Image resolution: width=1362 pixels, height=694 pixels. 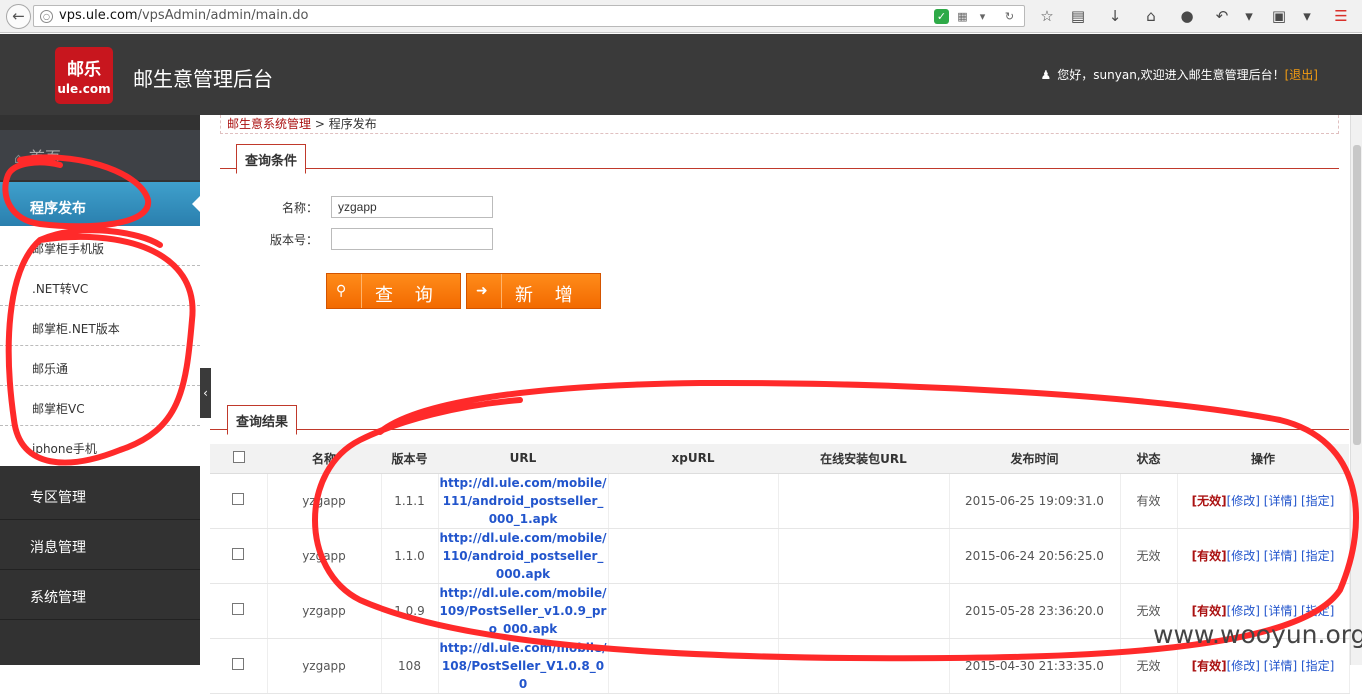 I want to click on reload-icon: ↻, so click(x=1009, y=16).